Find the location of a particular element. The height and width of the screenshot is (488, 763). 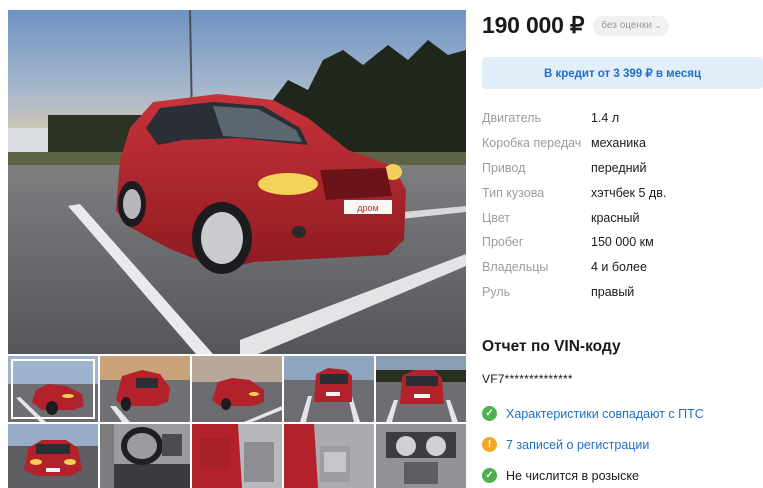

spec-row-steering: Руль правый is located at coordinates (622, 292).